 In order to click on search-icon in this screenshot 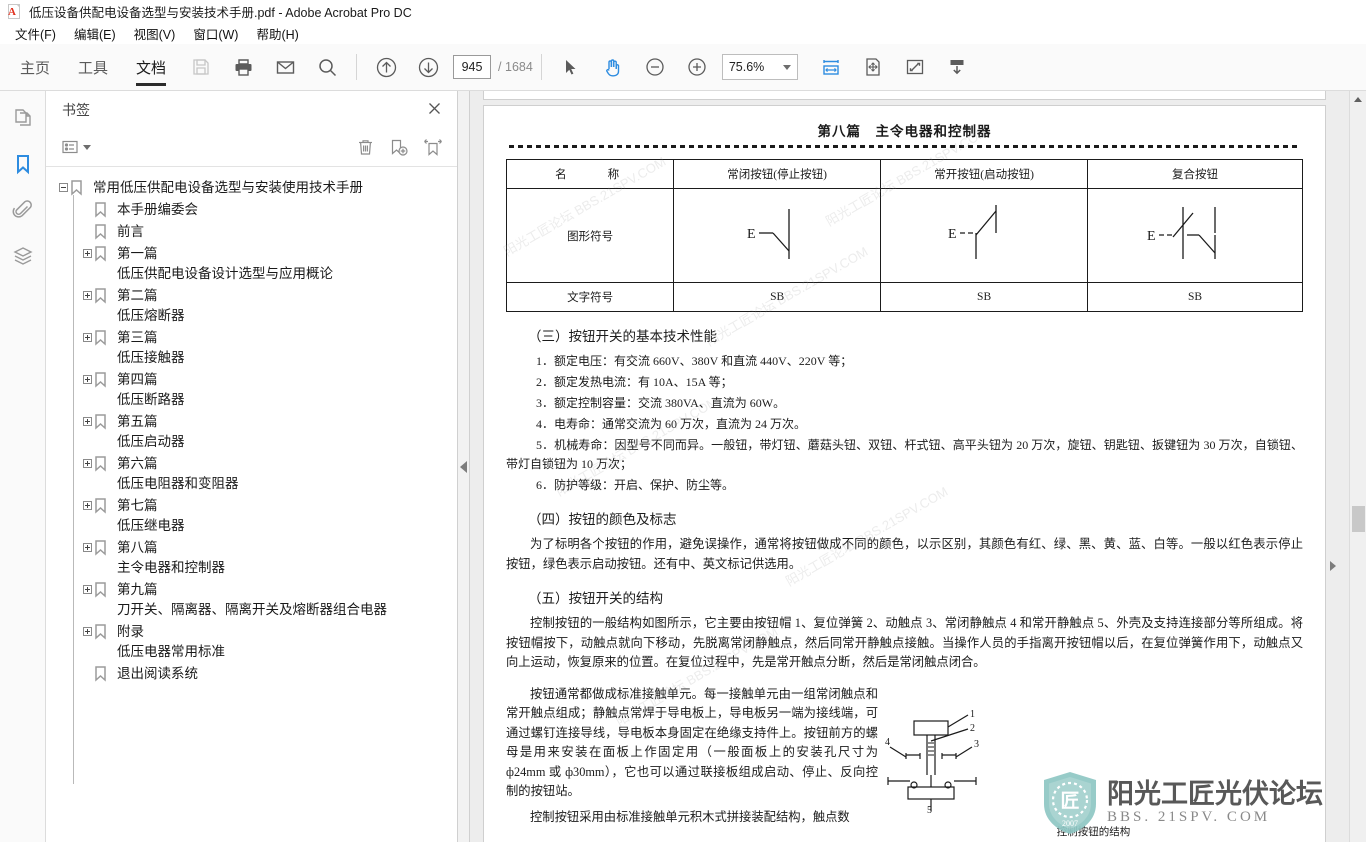, I will do `click(327, 67)`.